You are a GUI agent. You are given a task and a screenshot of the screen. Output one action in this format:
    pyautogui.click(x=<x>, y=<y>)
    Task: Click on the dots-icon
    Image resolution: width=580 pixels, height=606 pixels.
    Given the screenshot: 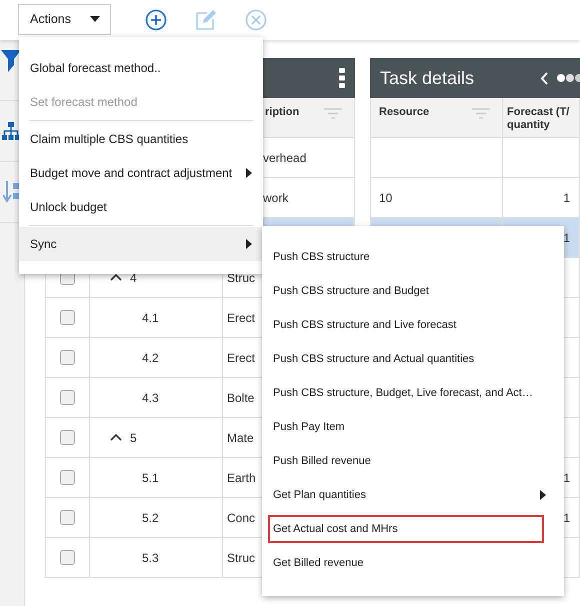 What is the action you would take?
    pyautogui.click(x=568, y=78)
    